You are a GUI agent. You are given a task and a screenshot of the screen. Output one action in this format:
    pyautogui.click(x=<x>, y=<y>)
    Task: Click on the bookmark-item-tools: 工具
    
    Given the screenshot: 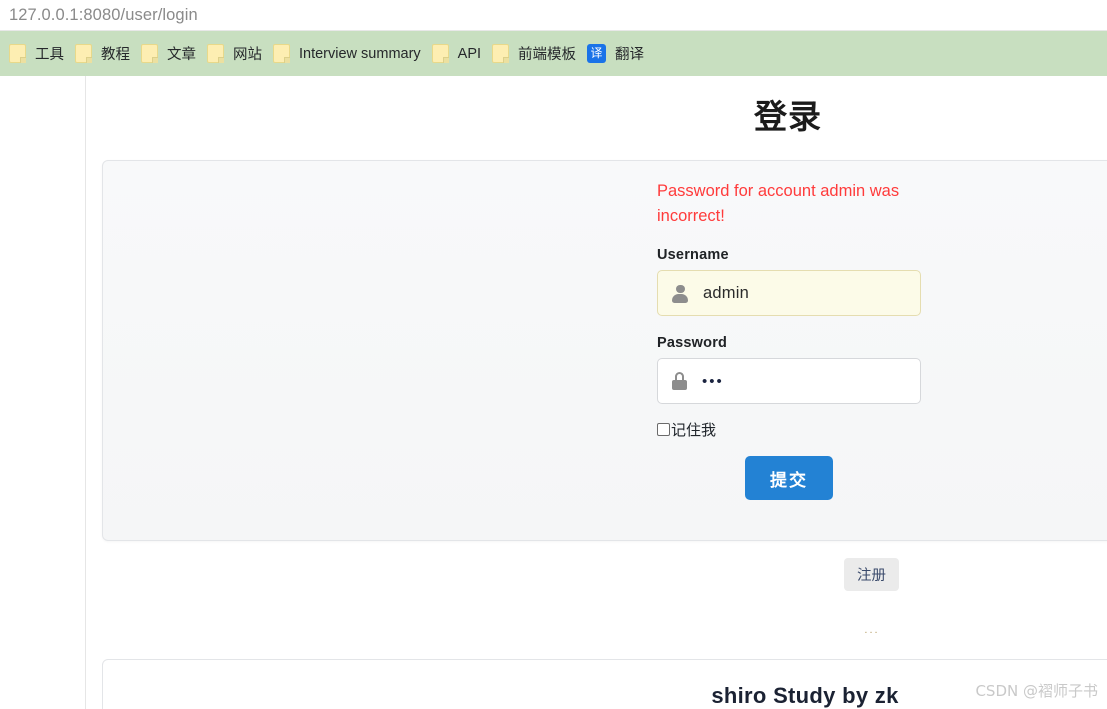 What is the action you would take?
    pyautogui.click(x=40, y=54)
    